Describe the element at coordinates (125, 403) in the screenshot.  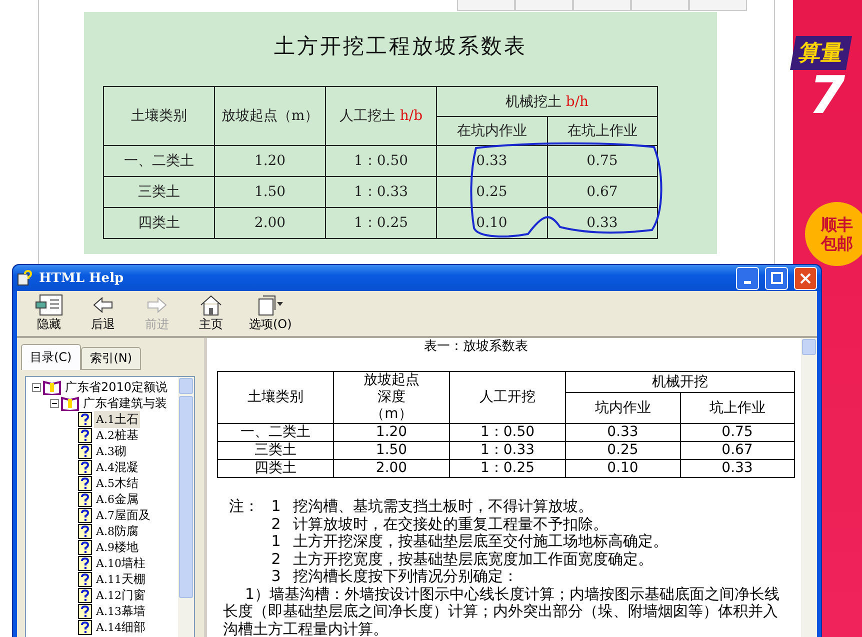
I see `tree-folder: 广东省建筑与装` at that location.